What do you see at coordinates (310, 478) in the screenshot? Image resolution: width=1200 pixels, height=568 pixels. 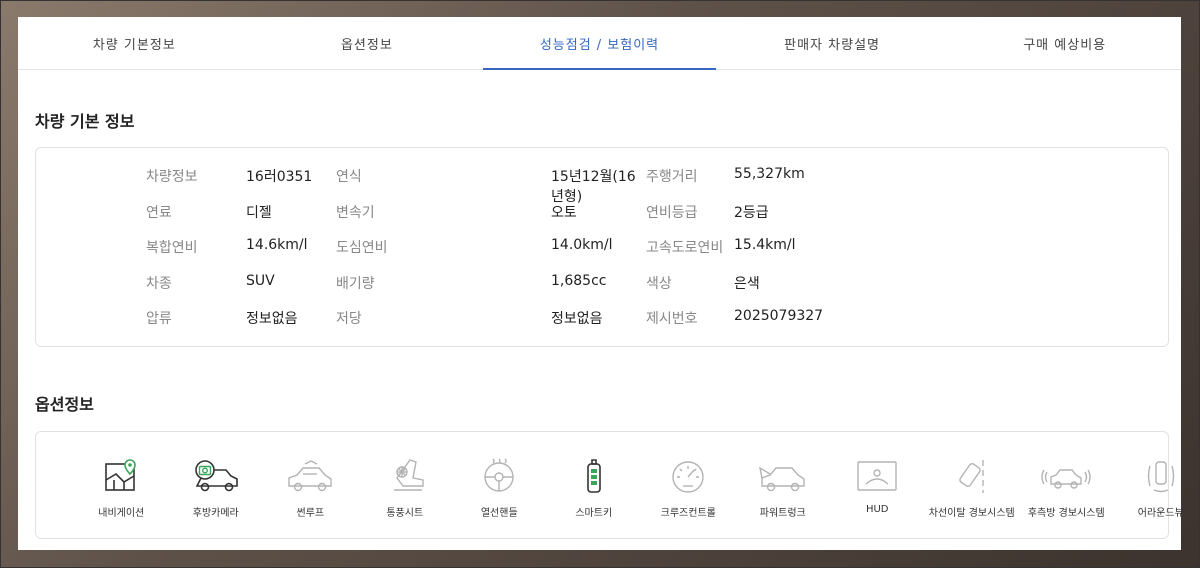 I see `sunroof-icon` at bounding box center [310, 478].